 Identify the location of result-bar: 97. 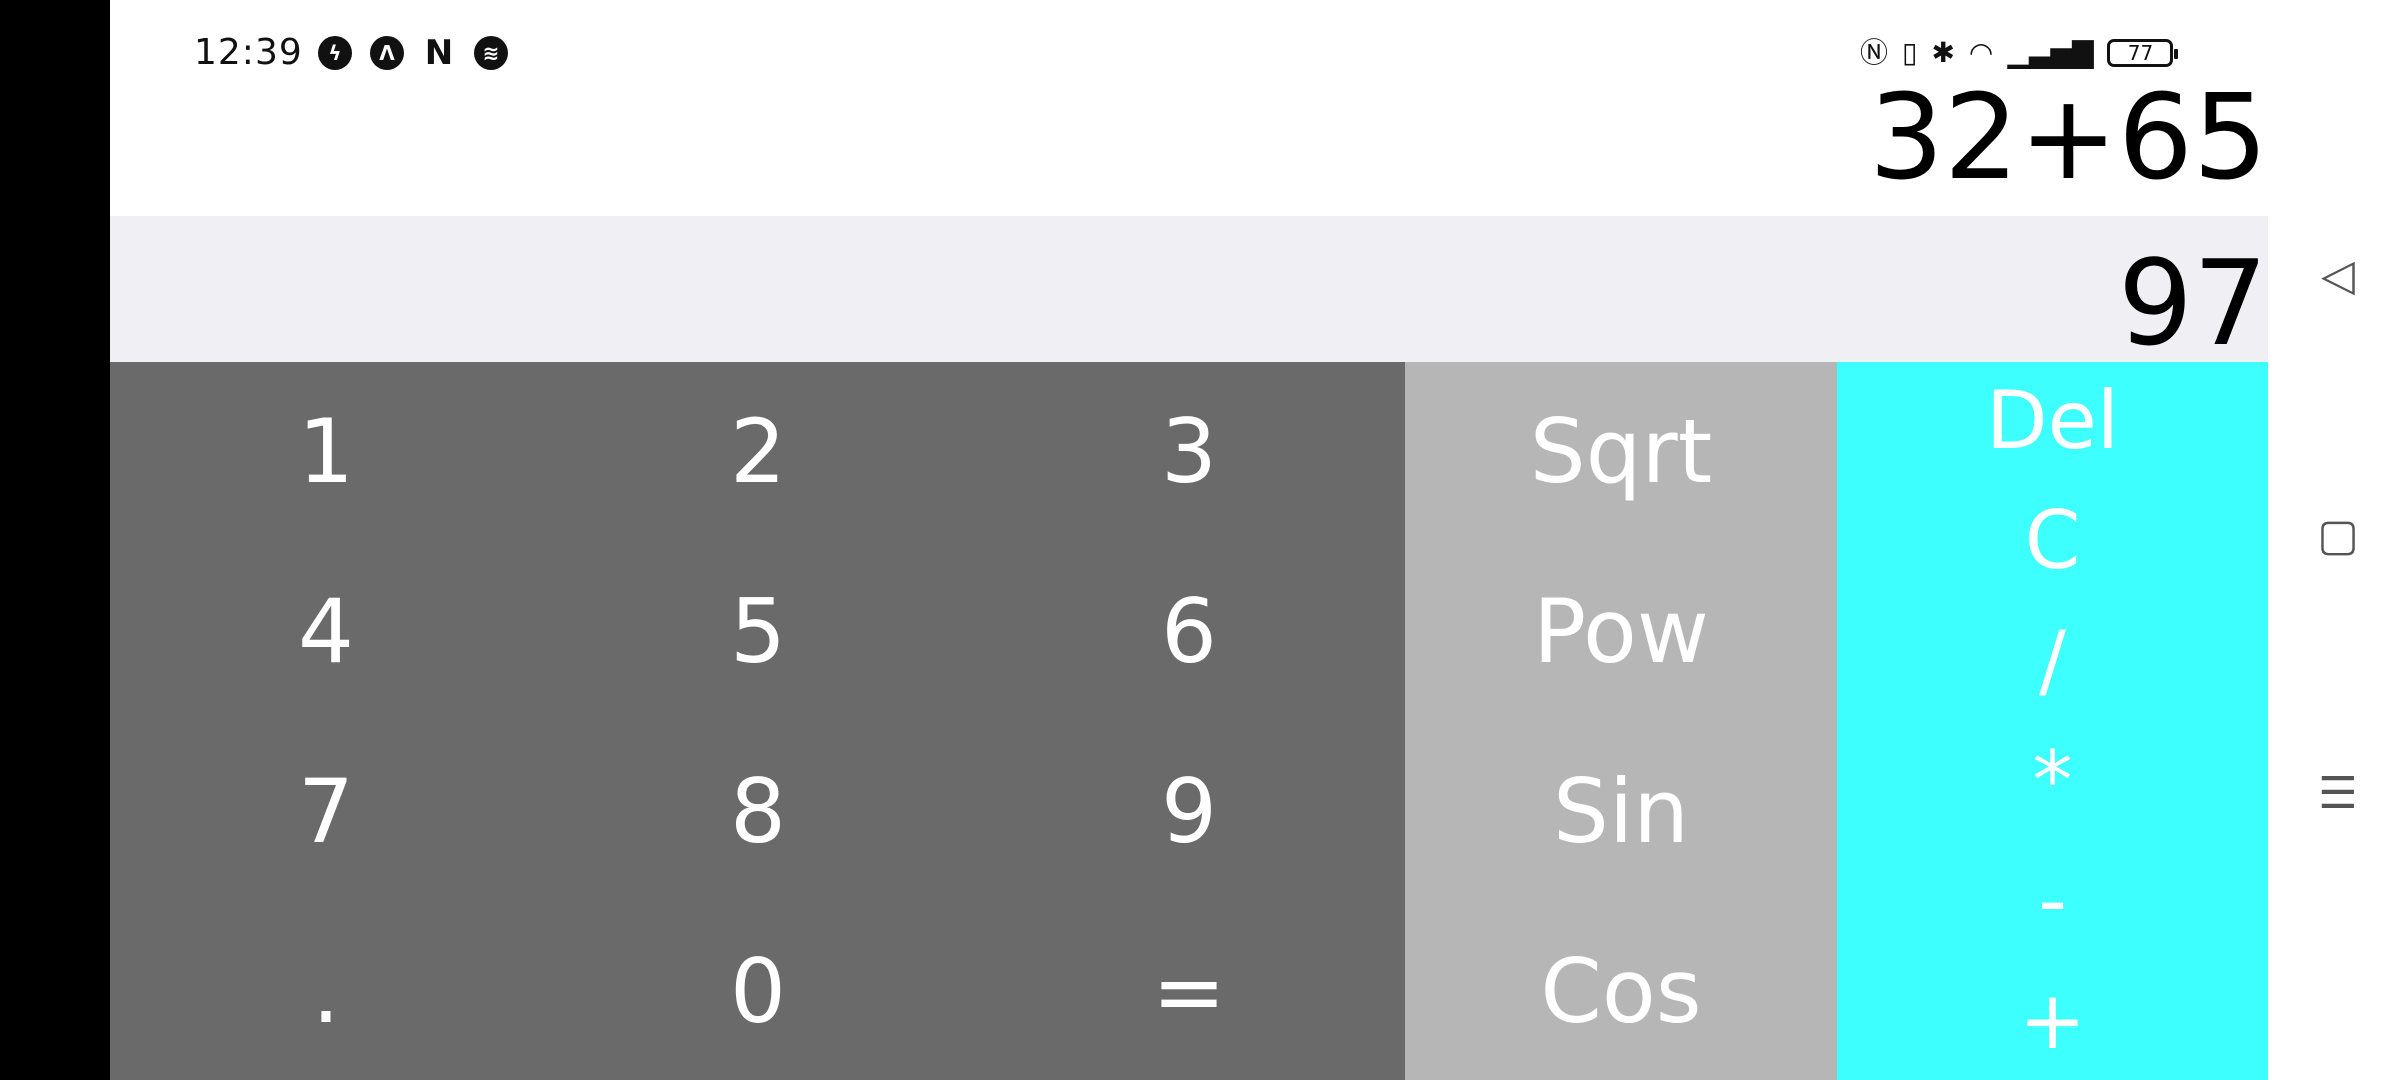
(1189, 294).